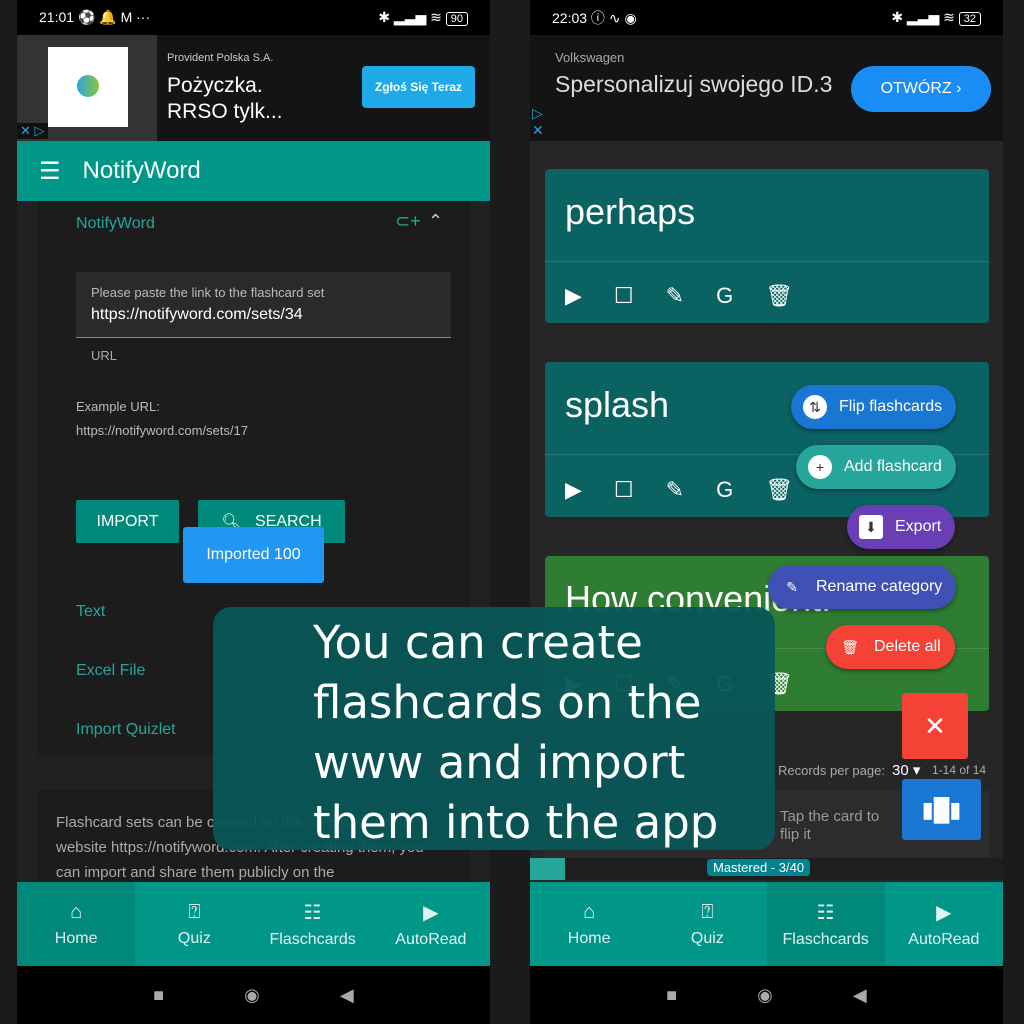 This screenshot has width=1024, height=1024. I want to click on ad-advertiser: Volkswagen, so click(590, 57).